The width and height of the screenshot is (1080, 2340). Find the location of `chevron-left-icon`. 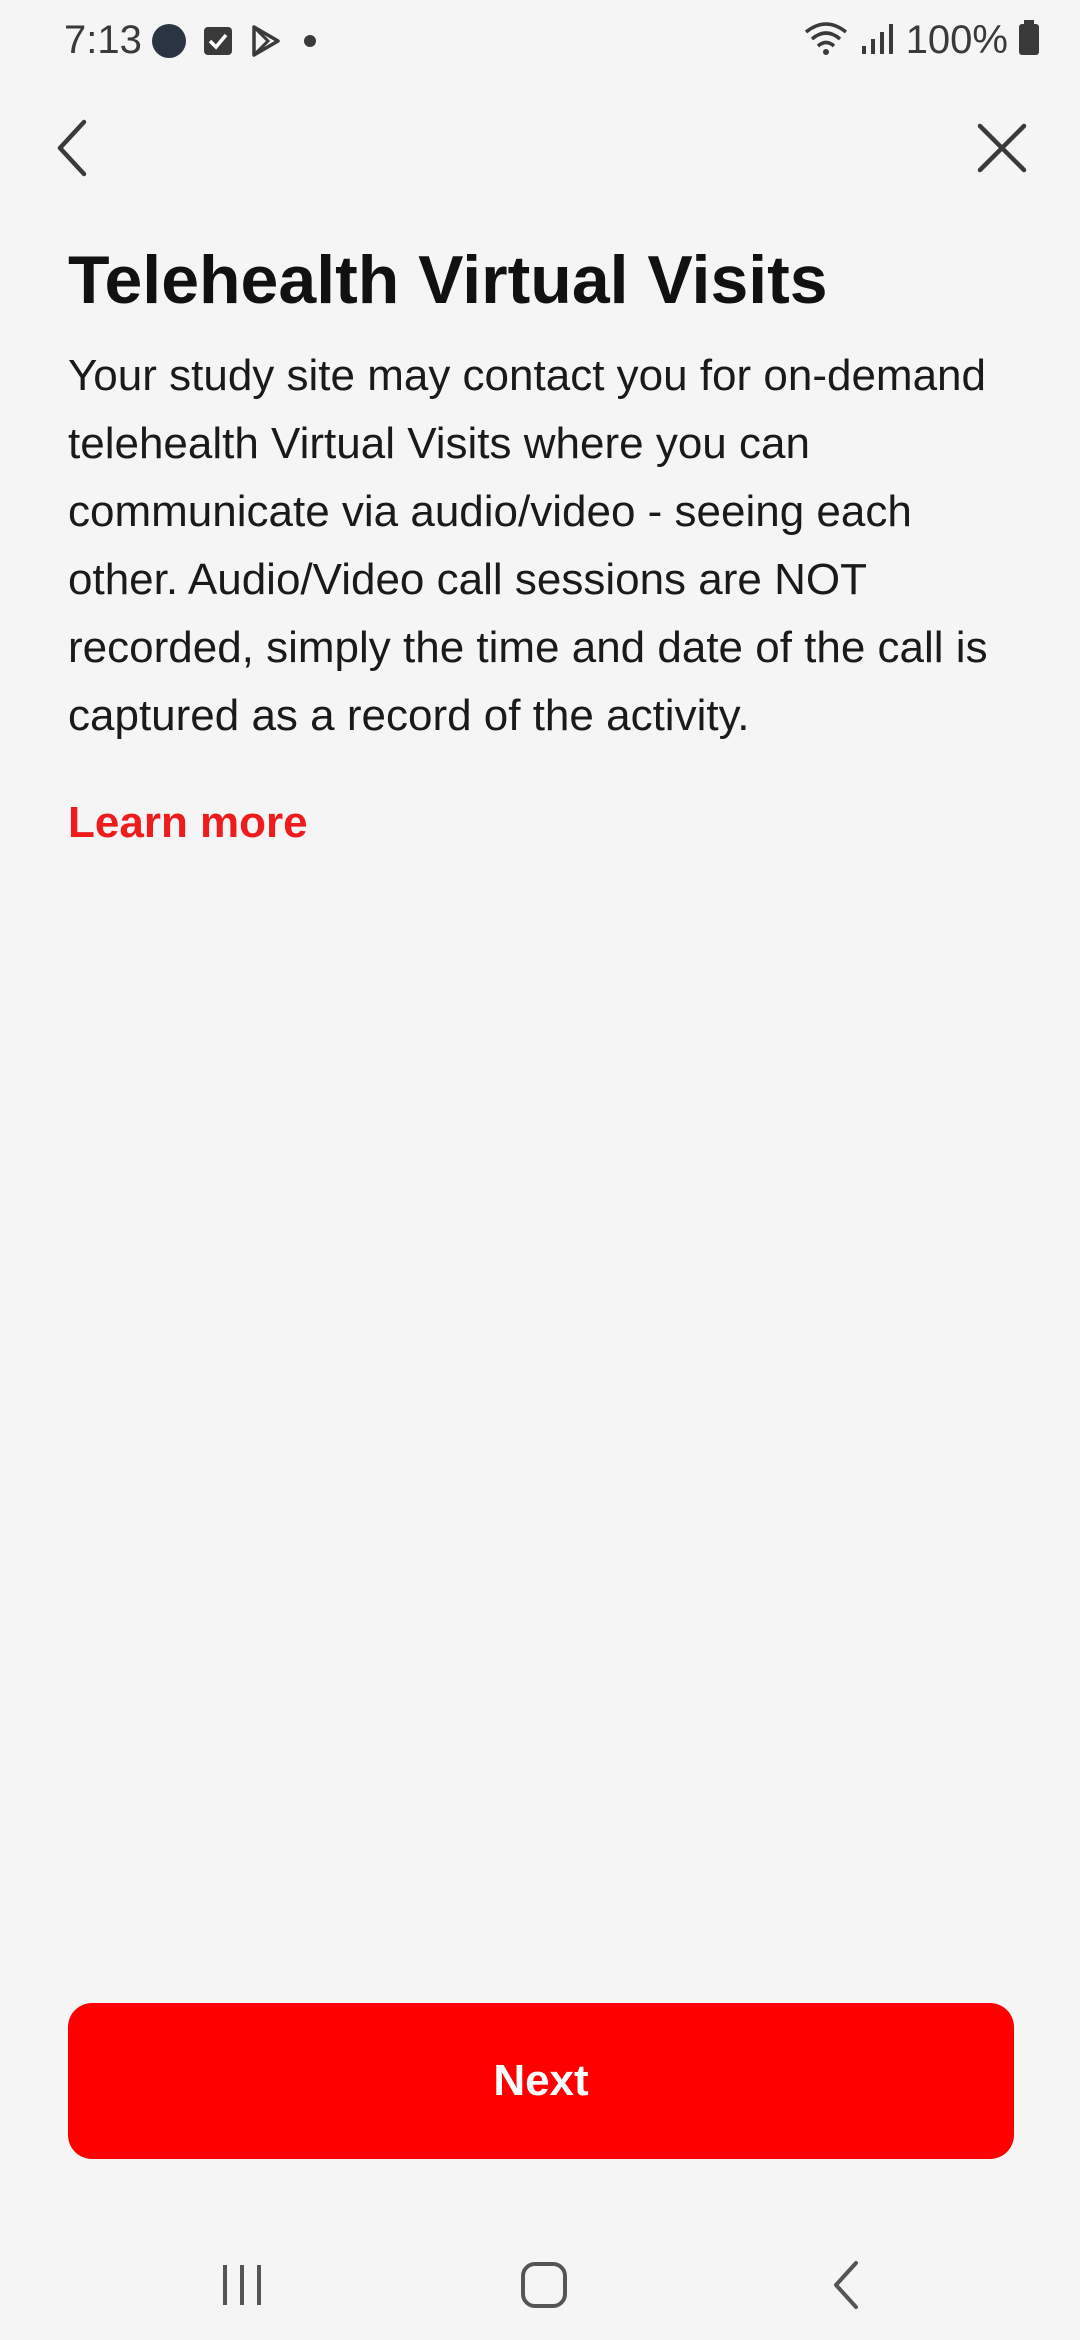

chevron-left-icon is located at coordinates (72, 148).